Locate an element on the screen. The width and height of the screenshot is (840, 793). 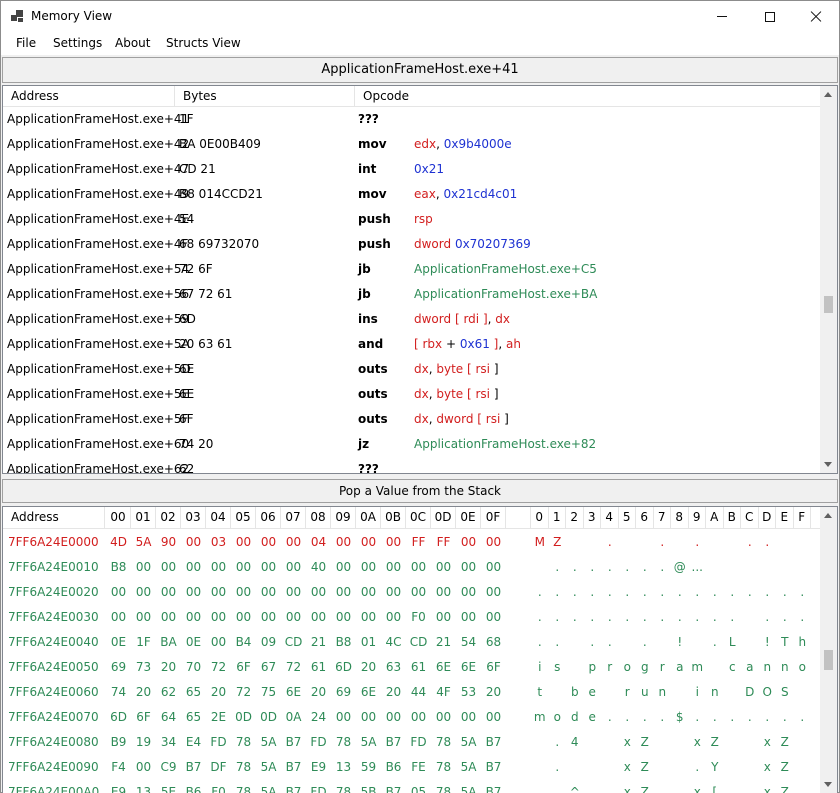
hex-byte: 6F is located at coordinates (243, 667).